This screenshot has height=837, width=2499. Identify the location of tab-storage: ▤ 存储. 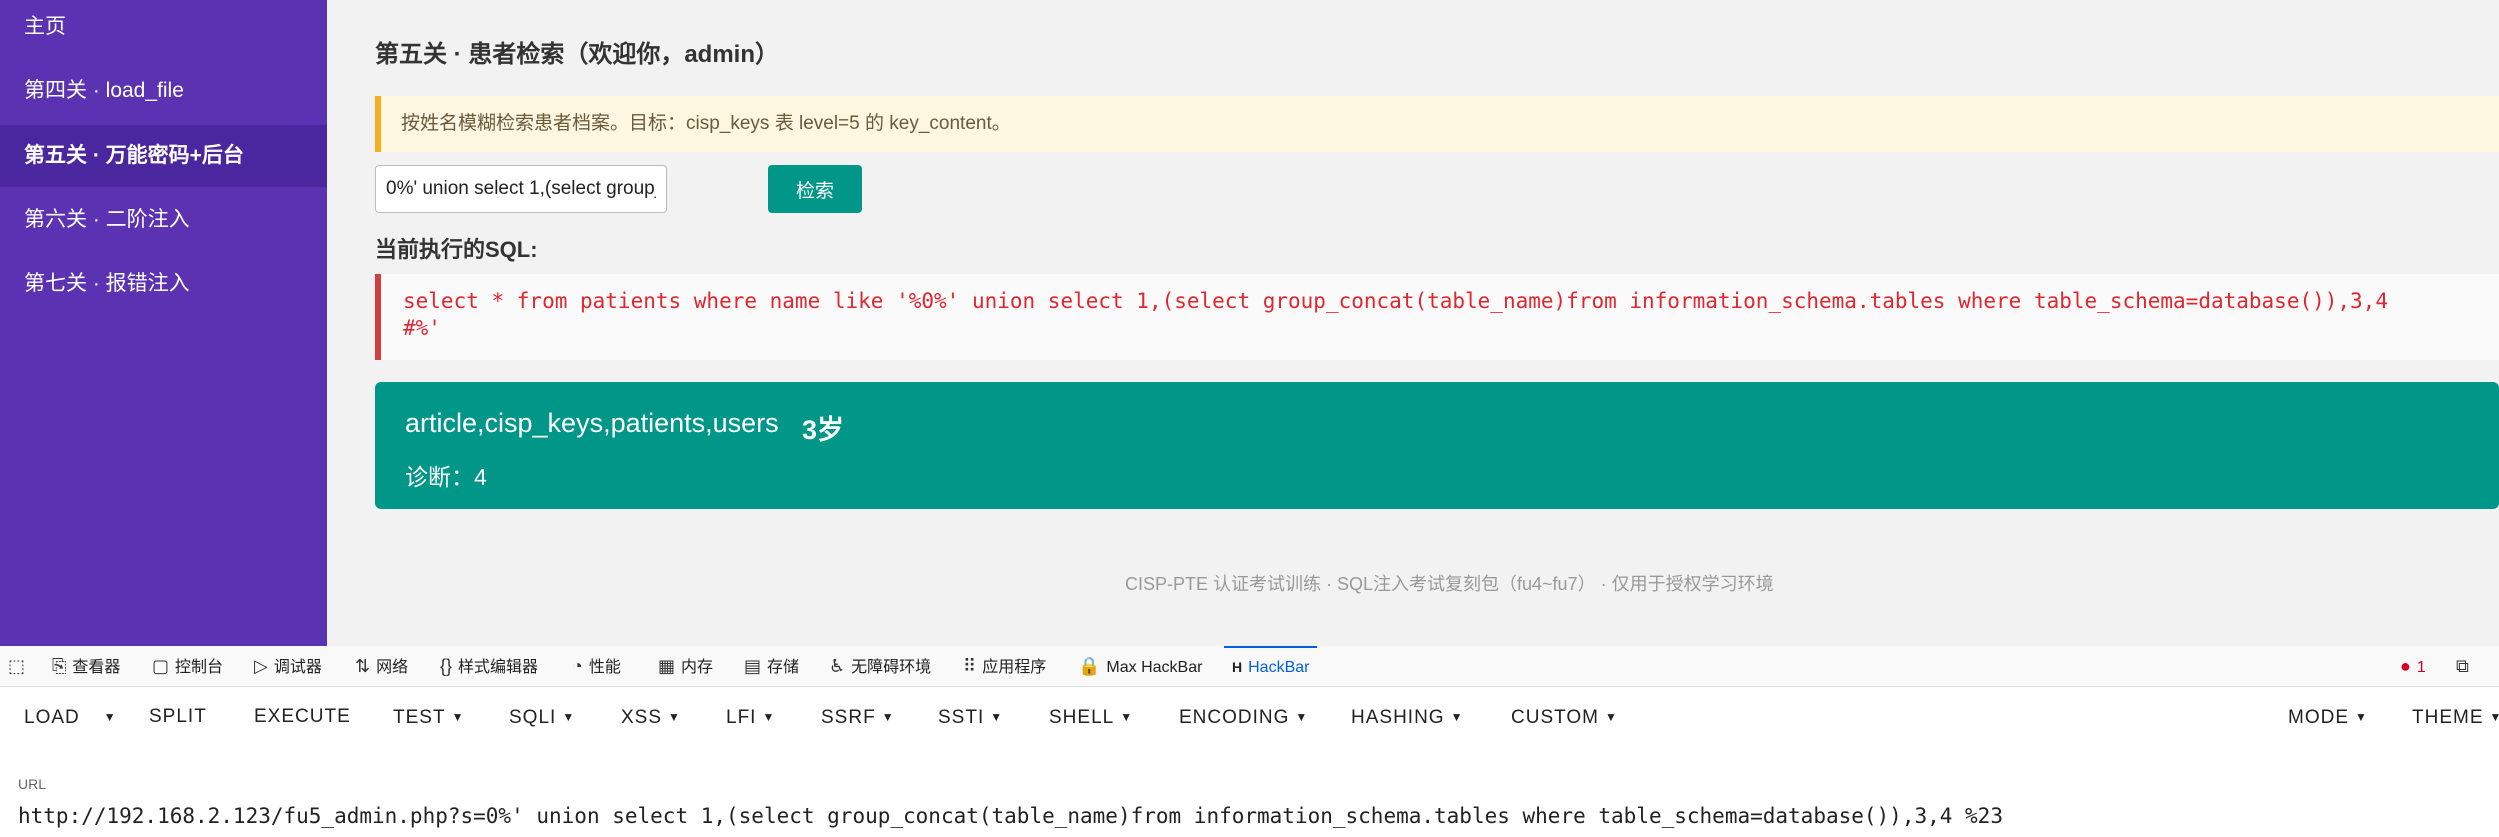
(771, 666).